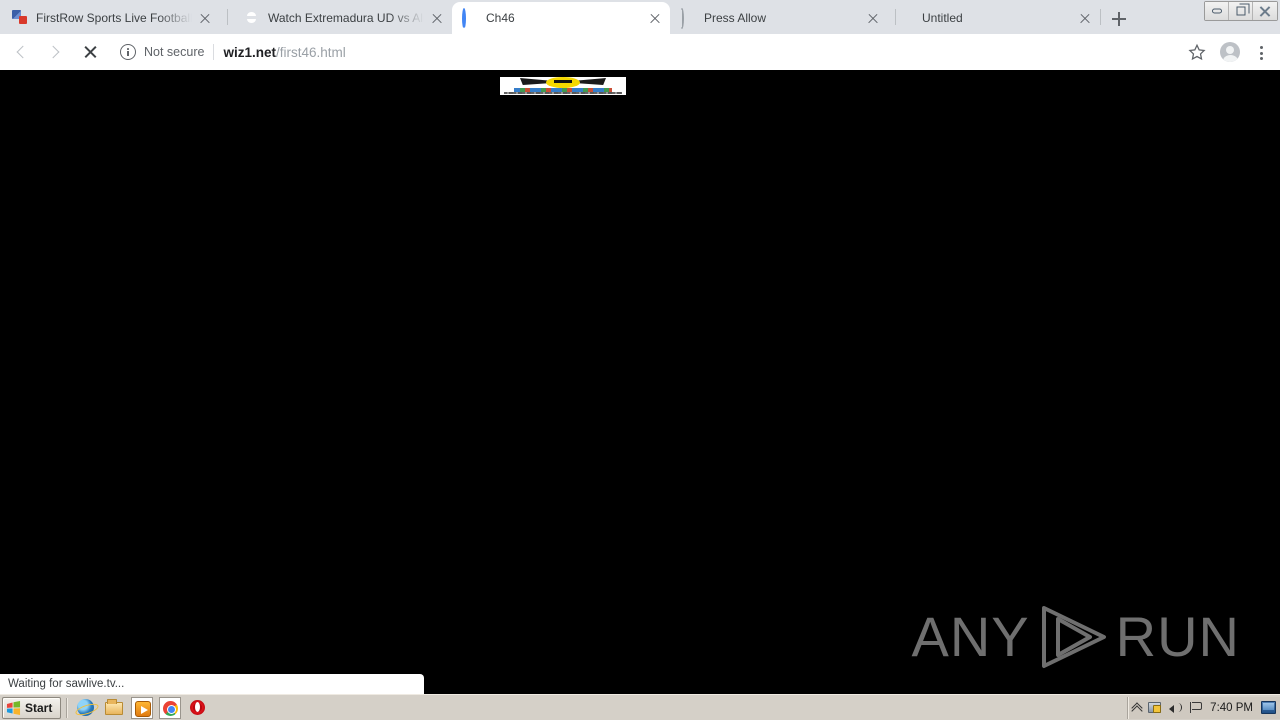 This screenshot has width=1280, height=720. Describe the element at coordinates (970, 636) in the screenshot. I see `watermark-text-any: ANY` at that location.